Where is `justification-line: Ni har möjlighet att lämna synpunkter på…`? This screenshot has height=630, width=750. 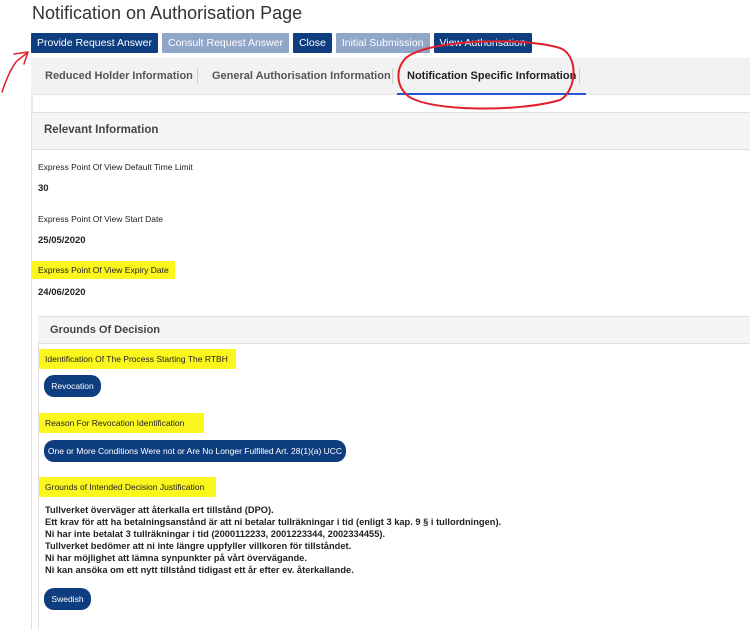
justification-line: Ni har möjlighet att lämna synpunkter på… is located at coordinates (176, 558).